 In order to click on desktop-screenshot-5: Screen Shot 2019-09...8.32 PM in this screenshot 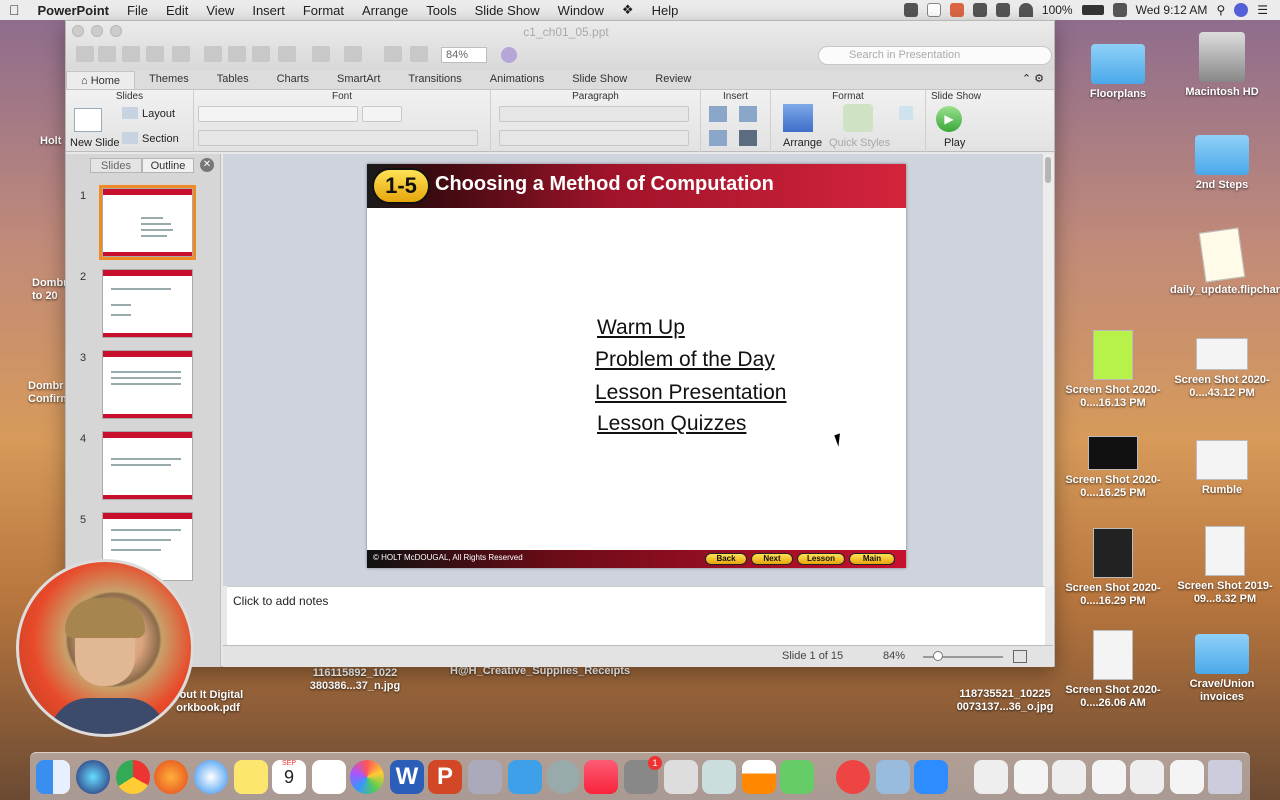, I will do `click(1225, 566)`.